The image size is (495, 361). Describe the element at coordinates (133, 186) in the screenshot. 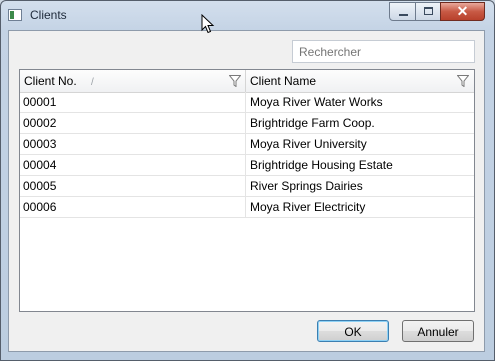

I see `client-no-cell: 00005` at that location.